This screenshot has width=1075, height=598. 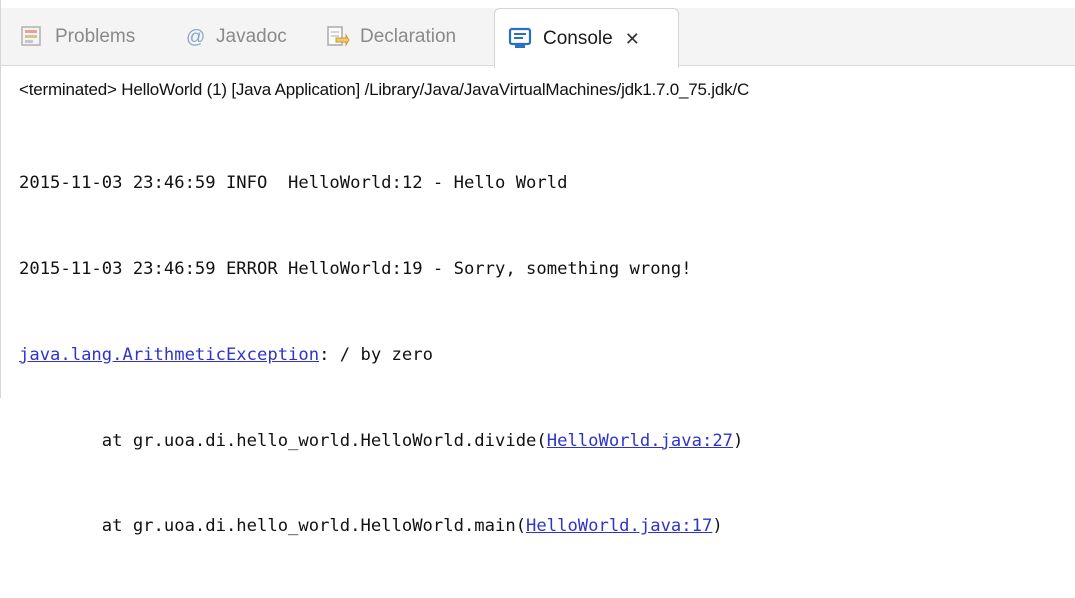 I want to click on source-link: HelloWorld.java:17, so click(x=619, y=526).